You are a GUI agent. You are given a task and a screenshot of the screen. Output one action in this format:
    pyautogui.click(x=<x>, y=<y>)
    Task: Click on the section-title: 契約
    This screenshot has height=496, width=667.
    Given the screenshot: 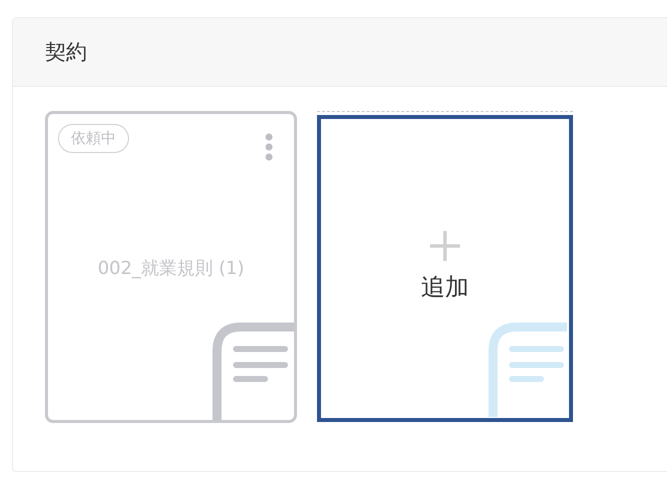 What is the action you would take?
    pyautogui.click(x=66, y=52)
    